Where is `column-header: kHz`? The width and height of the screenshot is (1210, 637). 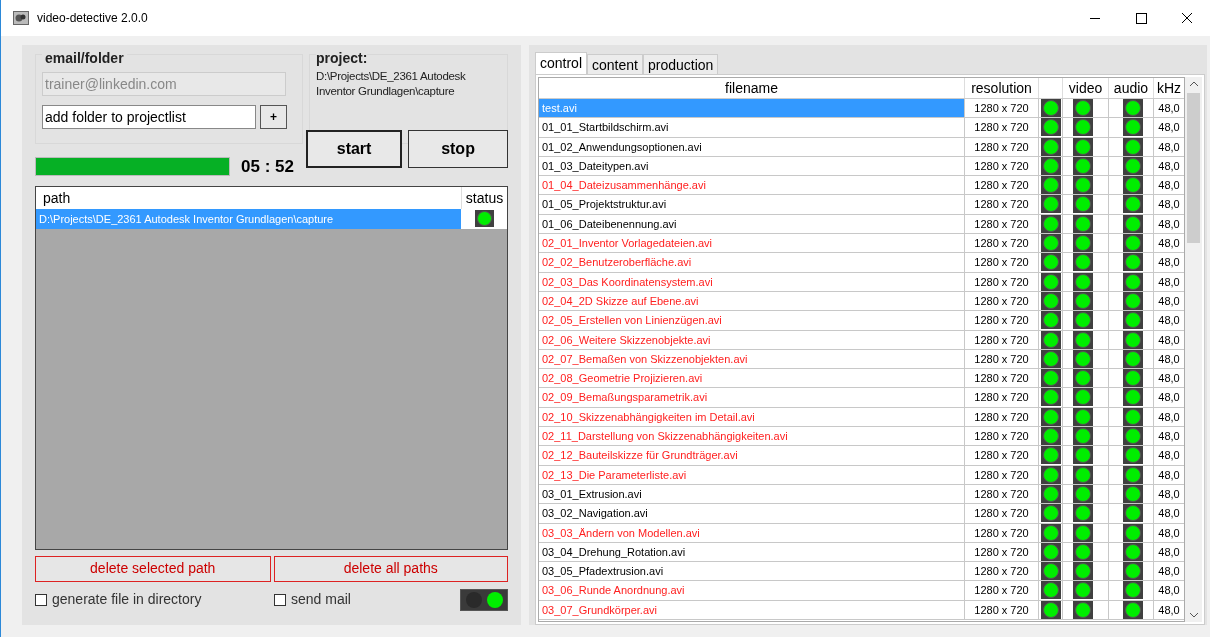
column-header: kHz is located at coordinates (1168, 88).